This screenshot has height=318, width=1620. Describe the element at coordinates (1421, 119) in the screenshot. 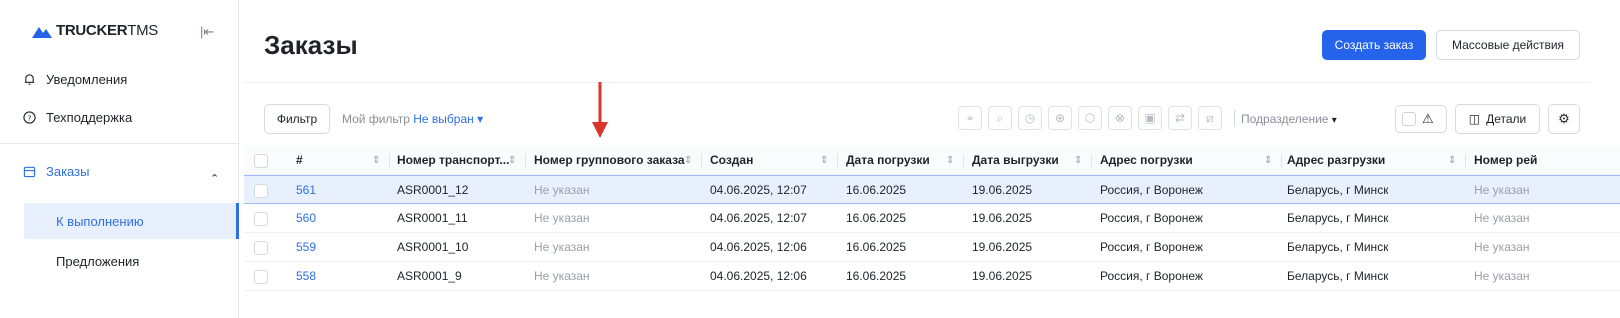

I see `warning-toggle: ⚠` at that location.